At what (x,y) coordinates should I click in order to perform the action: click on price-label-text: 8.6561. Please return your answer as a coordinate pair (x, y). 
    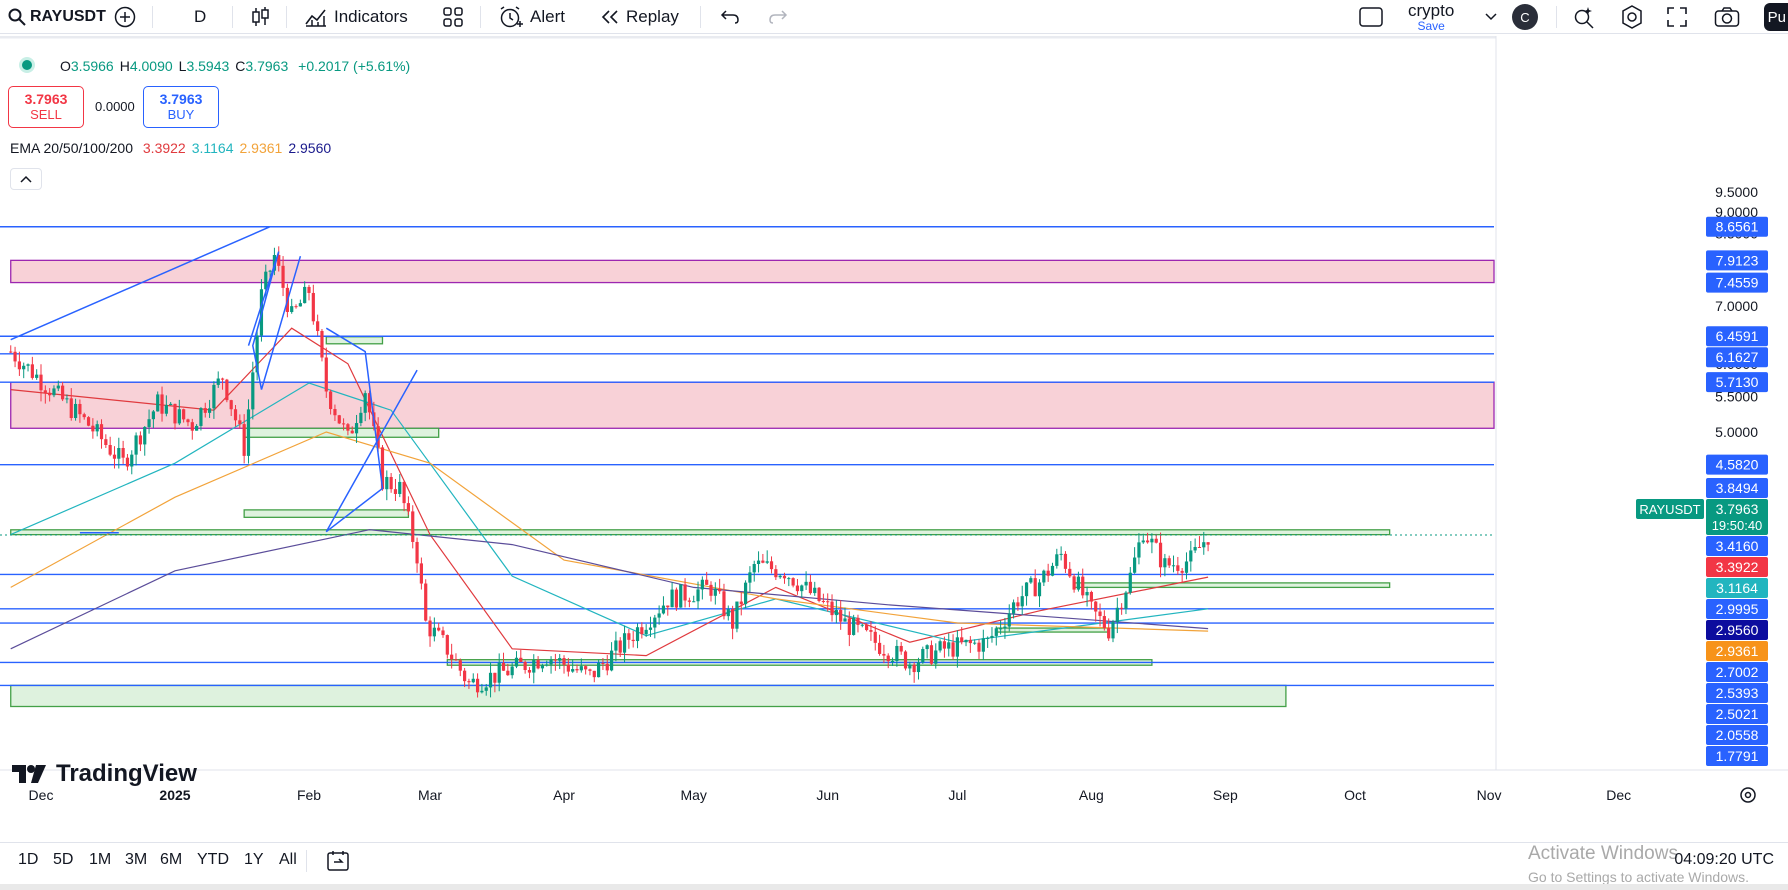
    Looking at the image, I should click on (1737, 227).